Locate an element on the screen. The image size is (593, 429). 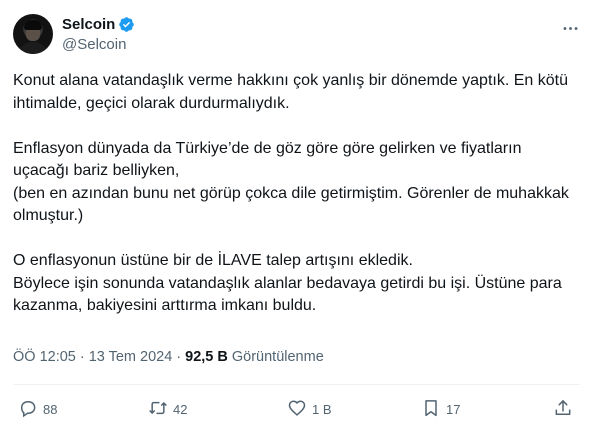
views-label: Görüntülenme is located at coordinates (277, 357).